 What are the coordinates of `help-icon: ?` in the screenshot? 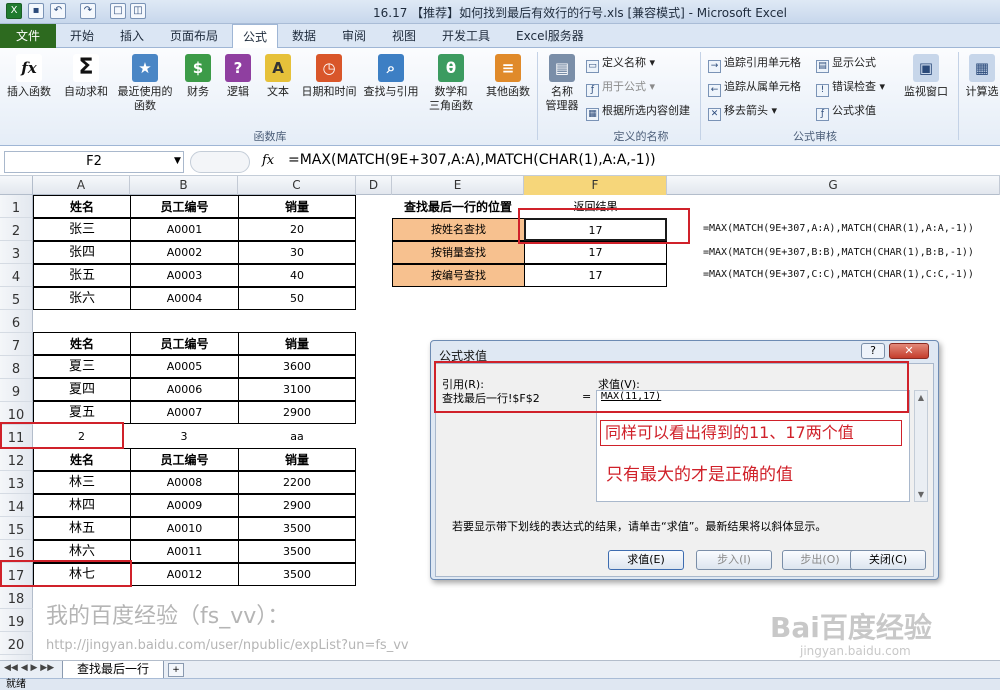 It's located at (873, 351).